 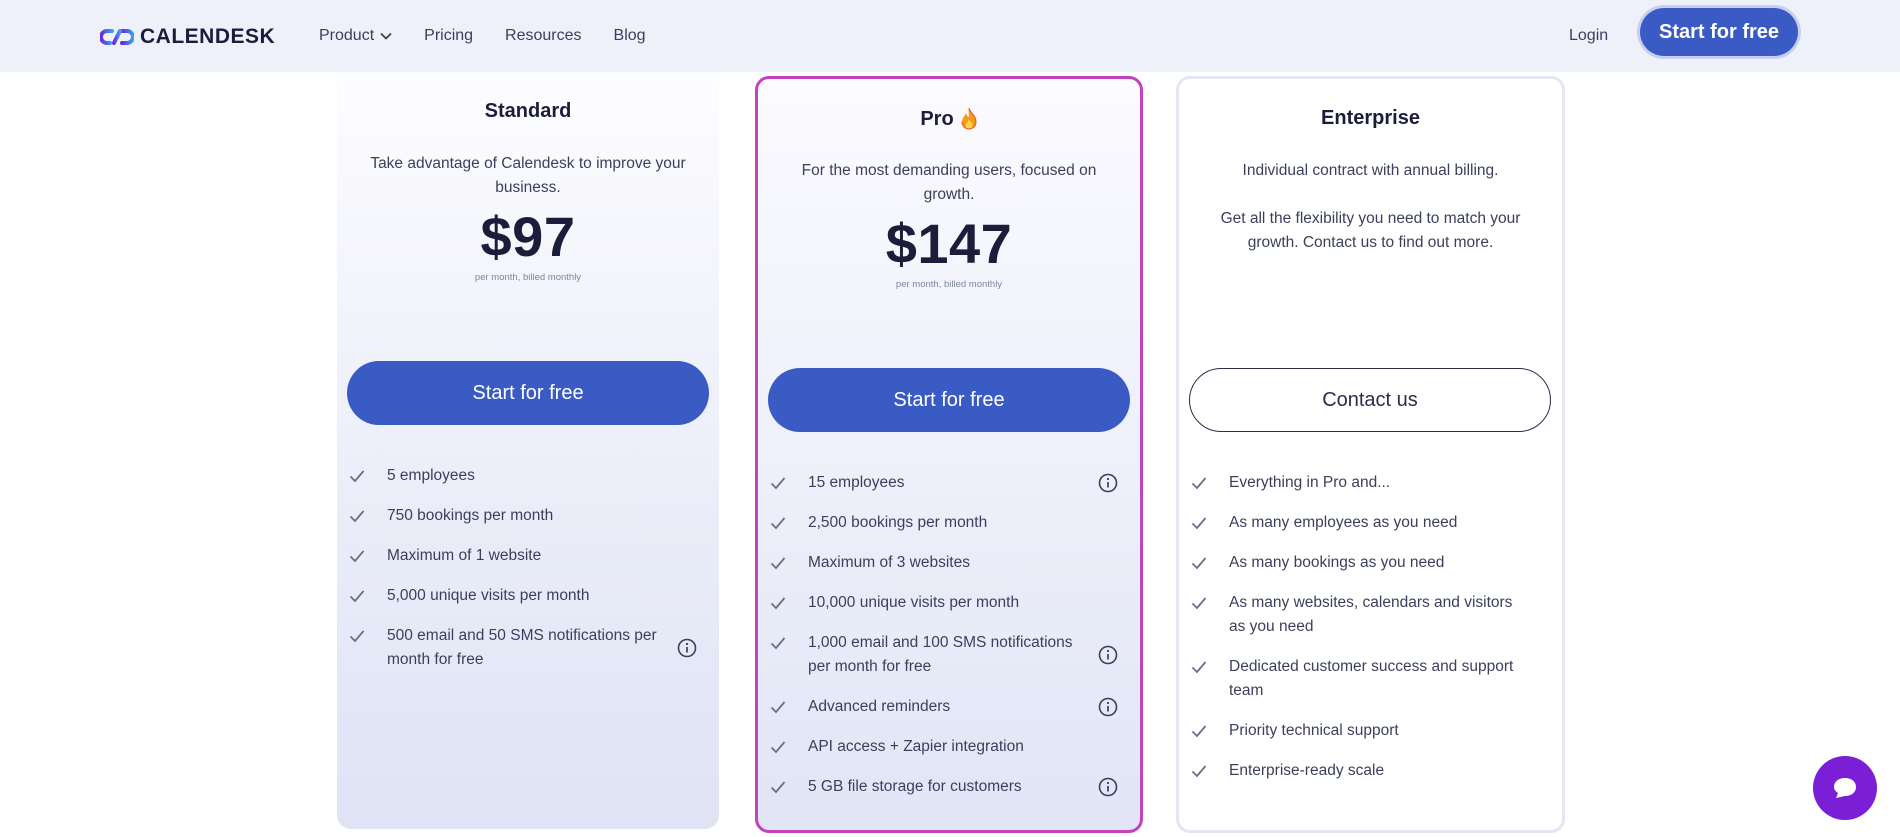 I want to click on plan-title: Enterprise, so click(x=1370, y=118).